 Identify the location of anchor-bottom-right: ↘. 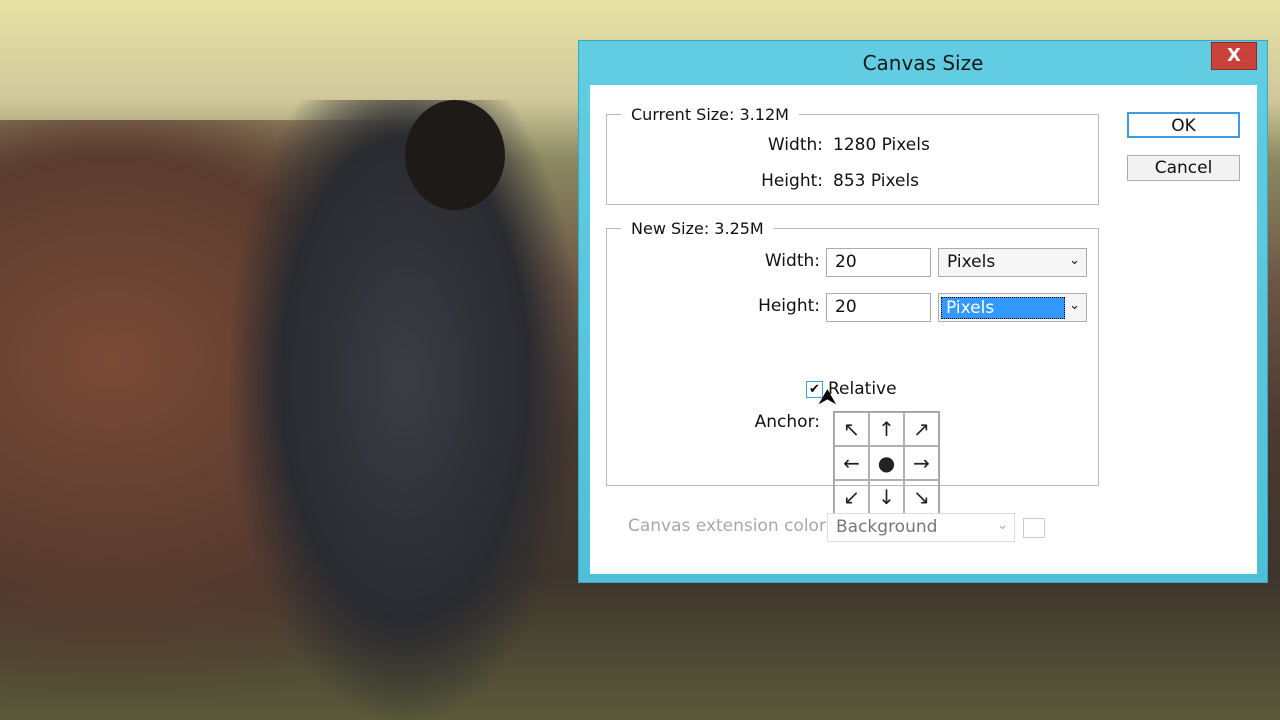
(921, 497).